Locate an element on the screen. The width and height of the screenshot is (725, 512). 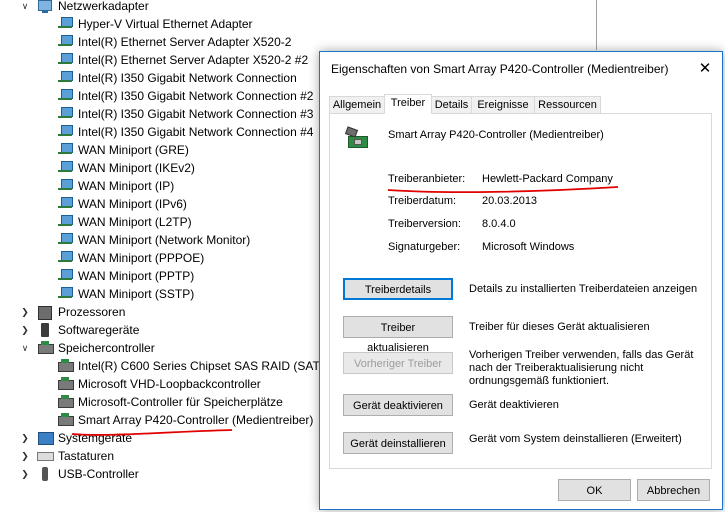
tree-category-software-devices: ❯ Softwaregeräte is located at coordinates (150, 330).